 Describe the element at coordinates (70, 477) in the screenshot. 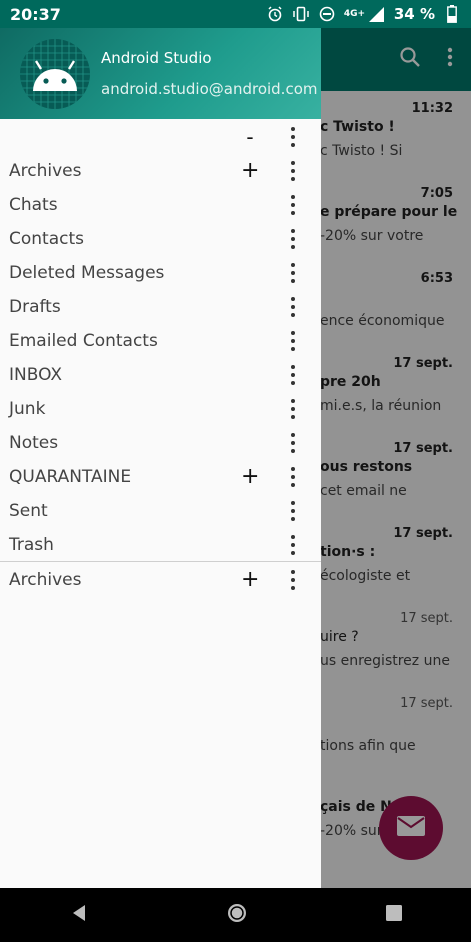

I see `folder-label: QUARANTAINE` at that location.